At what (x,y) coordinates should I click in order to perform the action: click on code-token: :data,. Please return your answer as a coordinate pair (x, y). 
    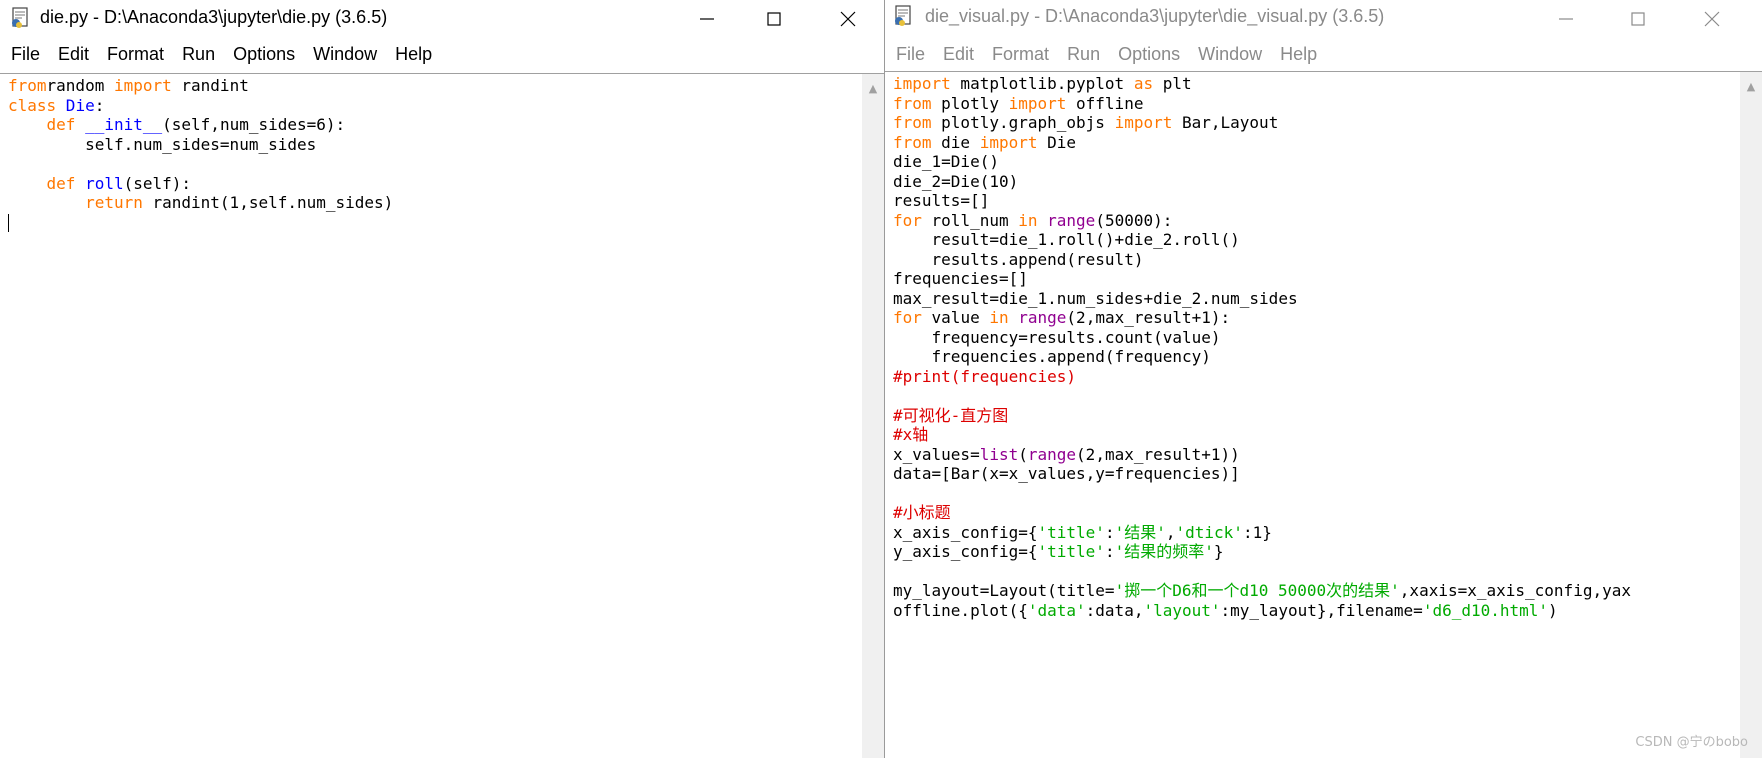
    Looking at the image, I should click on (1114, 610).